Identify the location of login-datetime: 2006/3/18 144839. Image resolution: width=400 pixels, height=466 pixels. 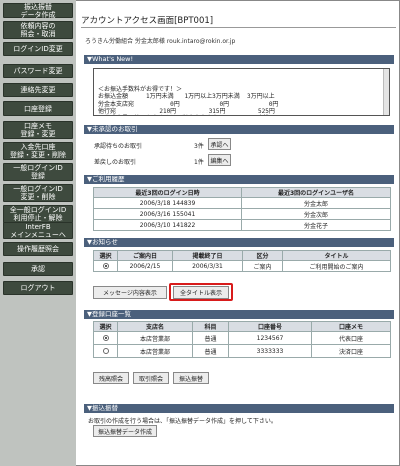
(167, 203).